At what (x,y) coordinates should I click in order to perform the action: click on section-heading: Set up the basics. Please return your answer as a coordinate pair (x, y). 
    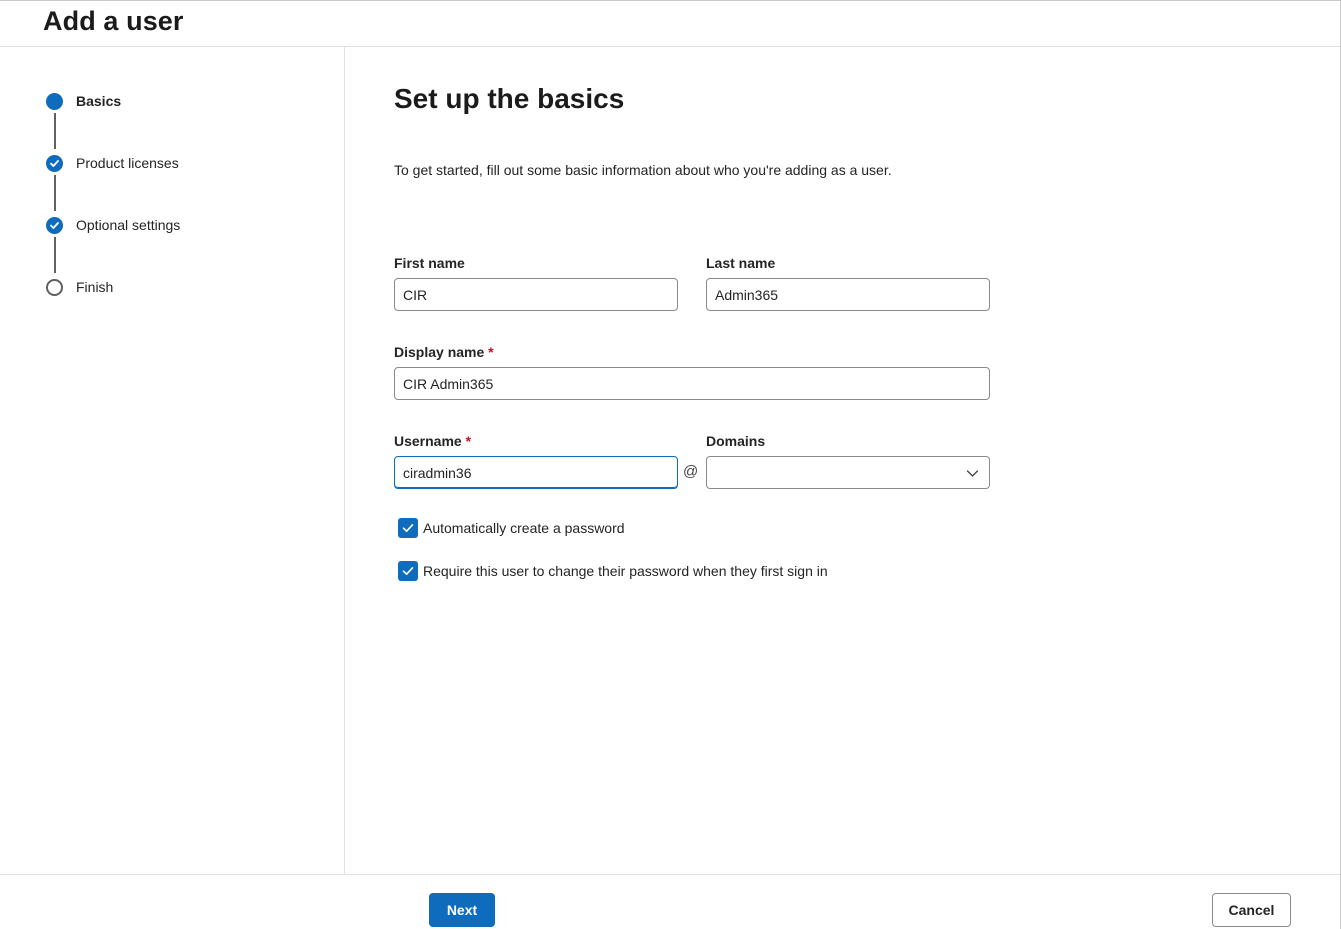
    Looking at the image, I should click on (509, 98).